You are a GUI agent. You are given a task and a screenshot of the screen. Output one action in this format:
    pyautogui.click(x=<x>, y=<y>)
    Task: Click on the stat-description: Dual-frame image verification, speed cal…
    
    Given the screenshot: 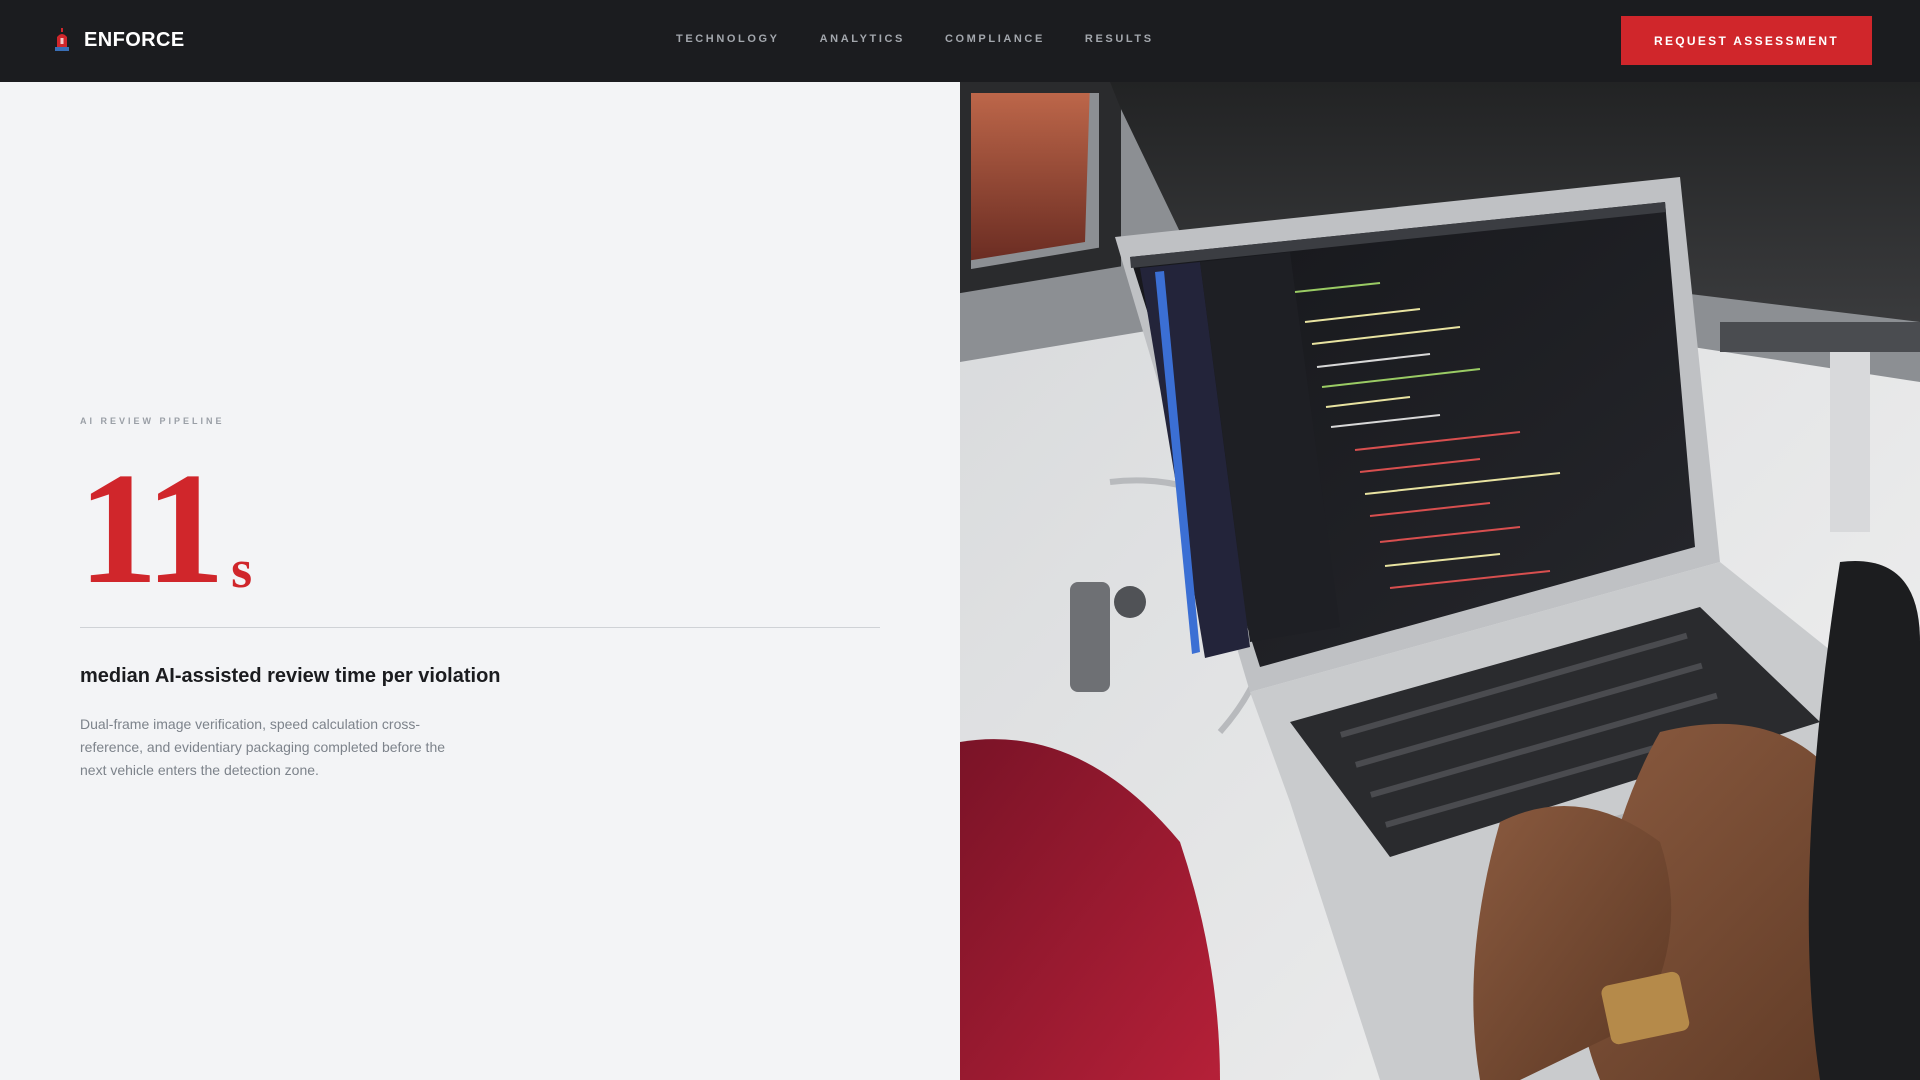 What is the action you would take?
    pyautogui.click(x=263, y=747)
    